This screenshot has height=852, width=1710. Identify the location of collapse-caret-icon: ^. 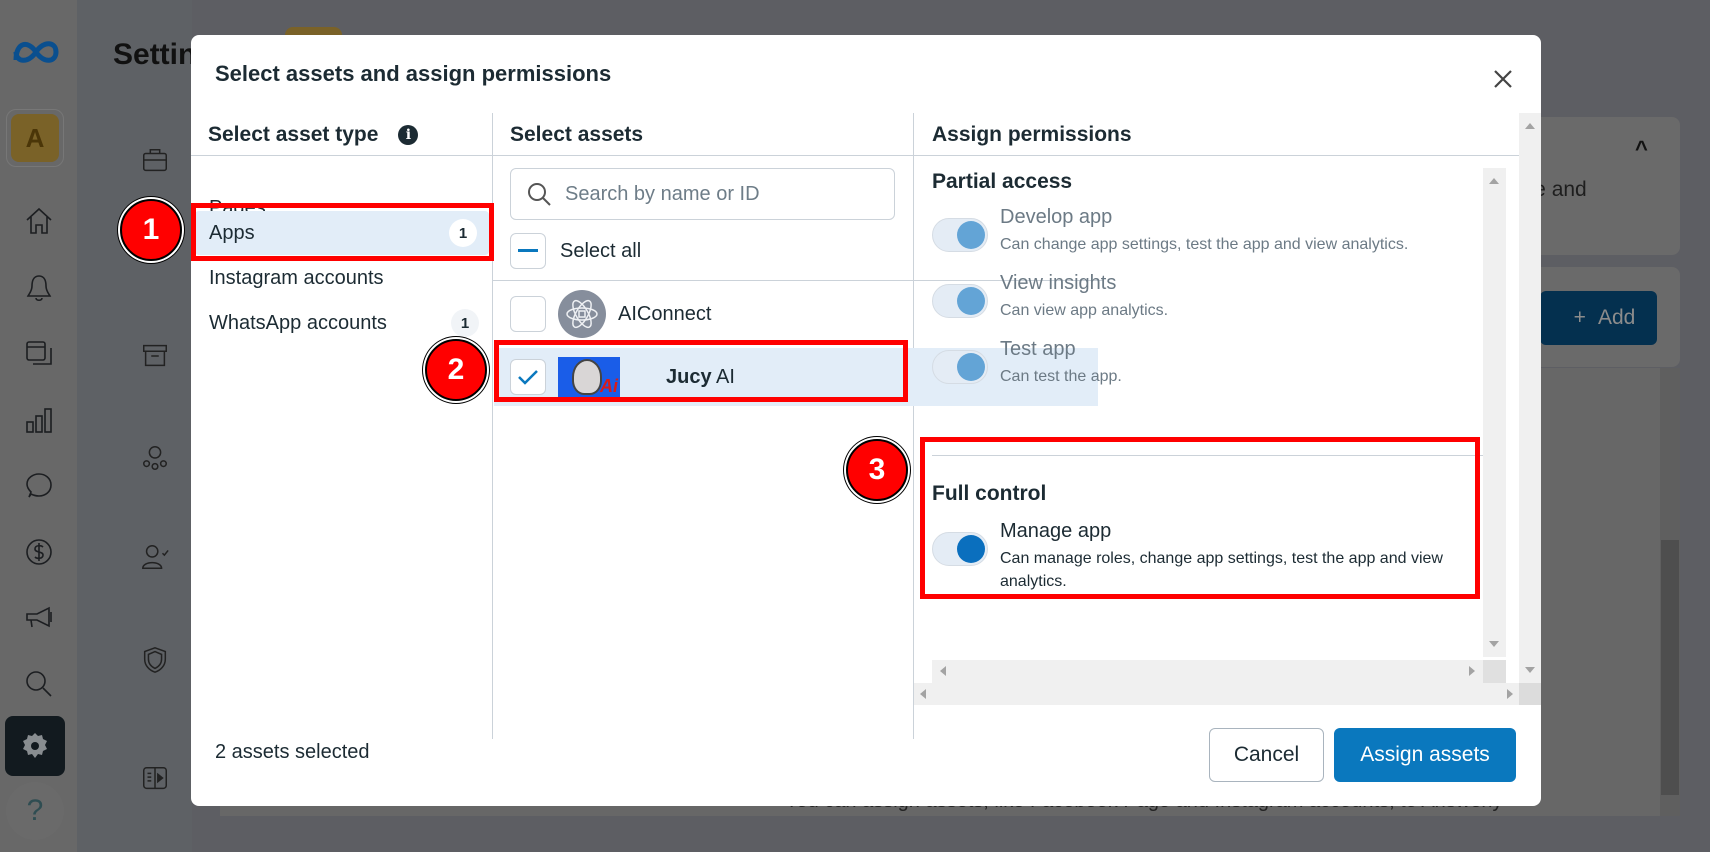
(1641, 149).